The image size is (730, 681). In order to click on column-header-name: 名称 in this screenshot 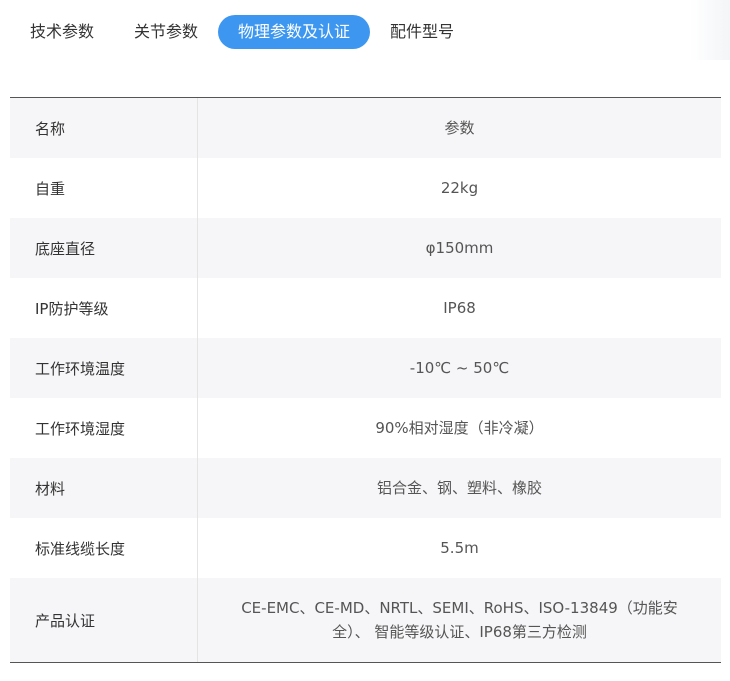, I will do `click(104, 128)`.